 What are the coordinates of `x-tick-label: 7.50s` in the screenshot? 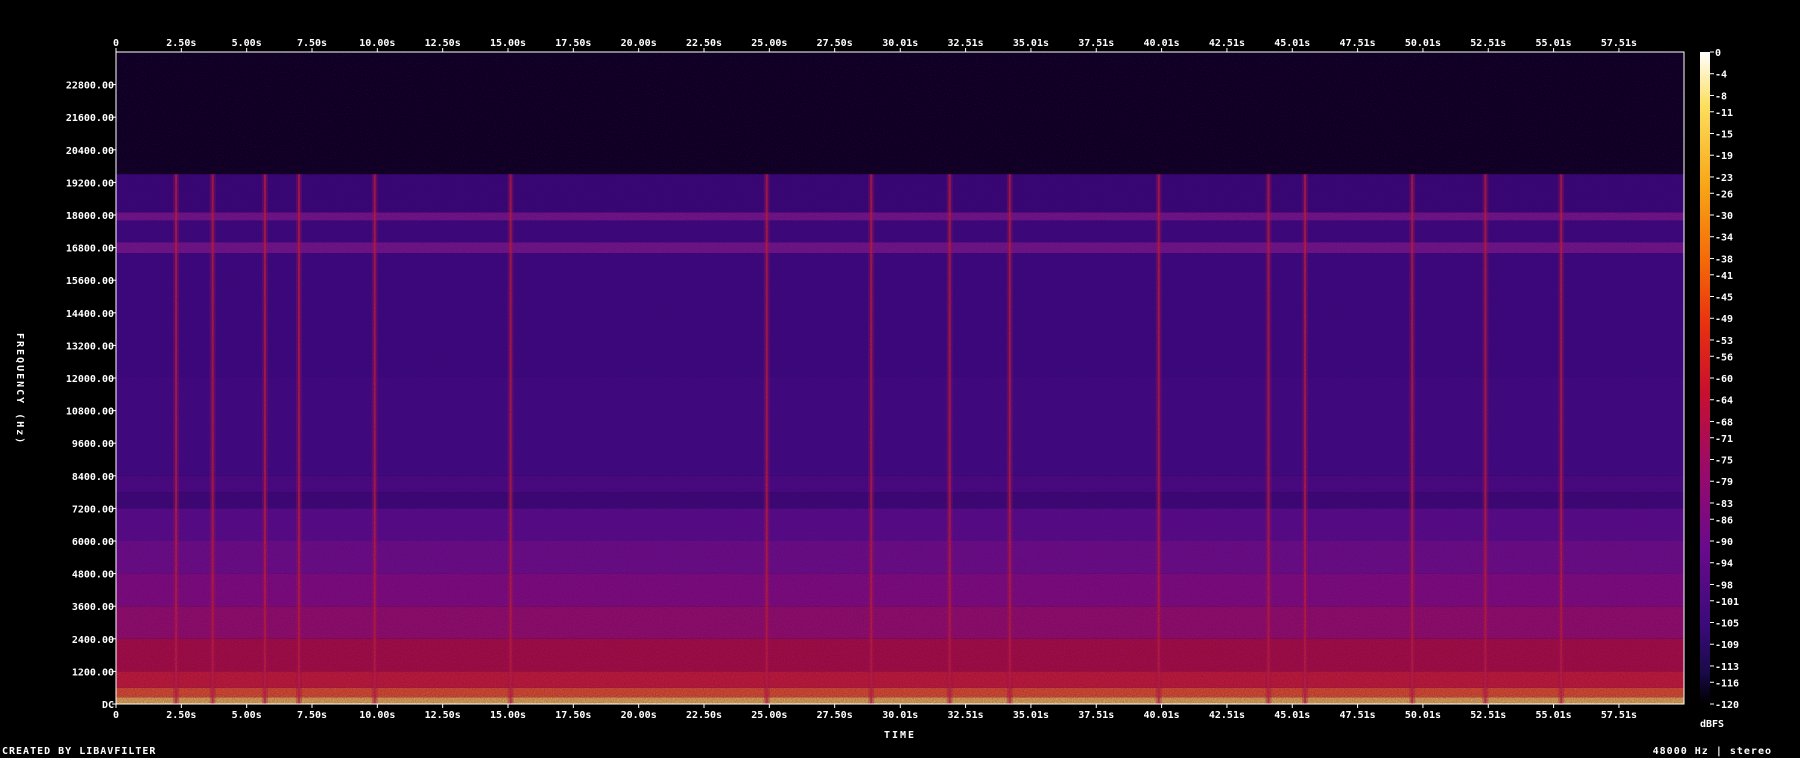 It's located at (312, 43).